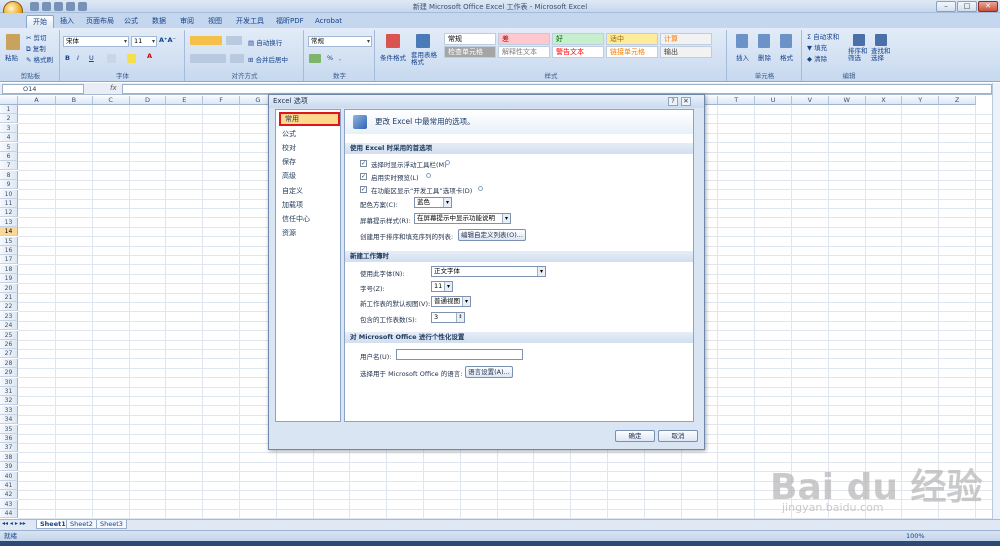 The width and height of the screenshot is (1000, 546). What do you see at coordinates (9, 138) in the screenshot?
I see `row-header: 4` at bounding box center [9, 138].